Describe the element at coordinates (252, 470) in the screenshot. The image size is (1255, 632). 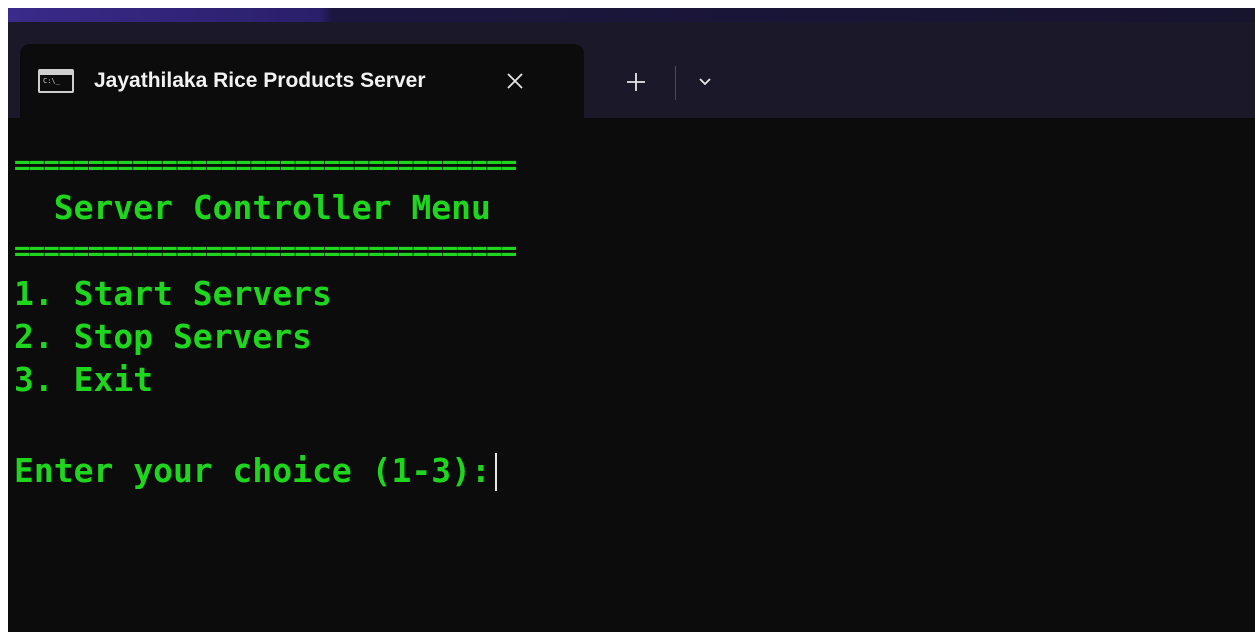
I see `prompt-text: Enter your choice (1-3):` at that location.